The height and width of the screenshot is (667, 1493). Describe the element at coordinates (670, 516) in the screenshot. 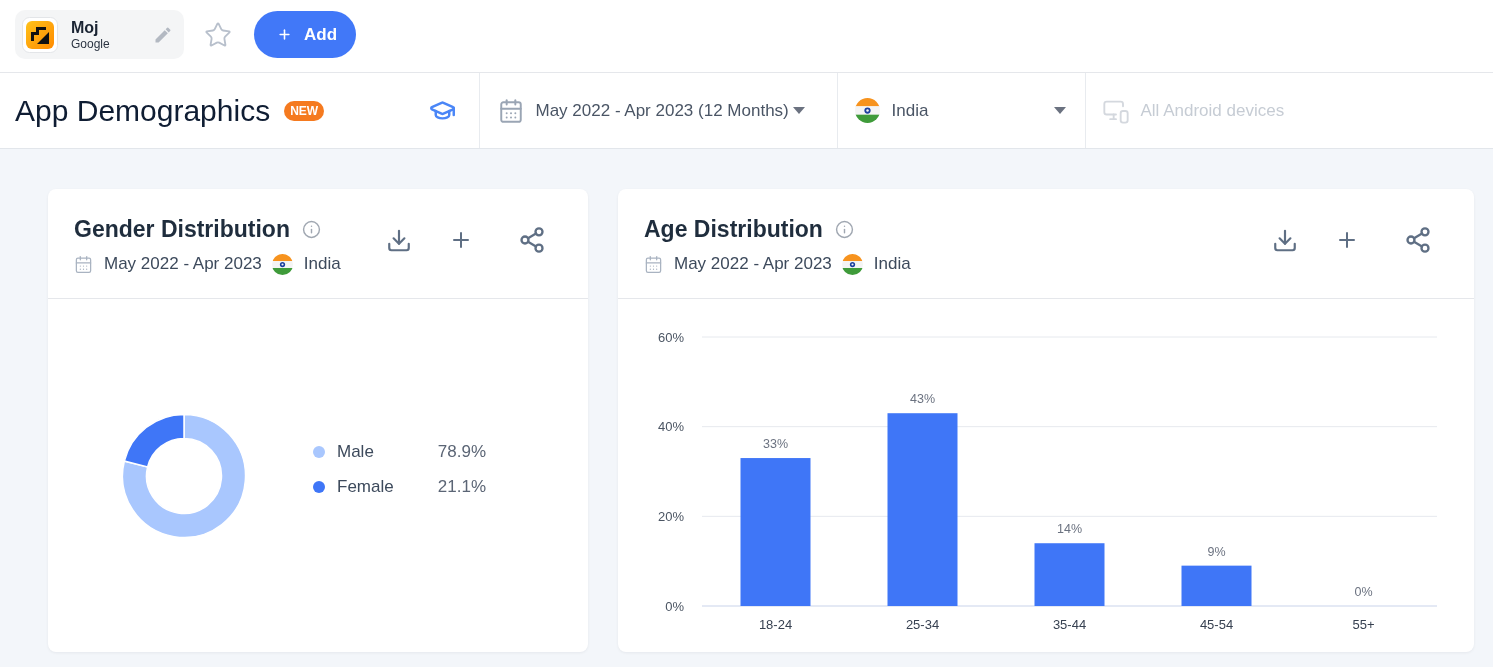

I see `y-axis-label: 20%` at that location.